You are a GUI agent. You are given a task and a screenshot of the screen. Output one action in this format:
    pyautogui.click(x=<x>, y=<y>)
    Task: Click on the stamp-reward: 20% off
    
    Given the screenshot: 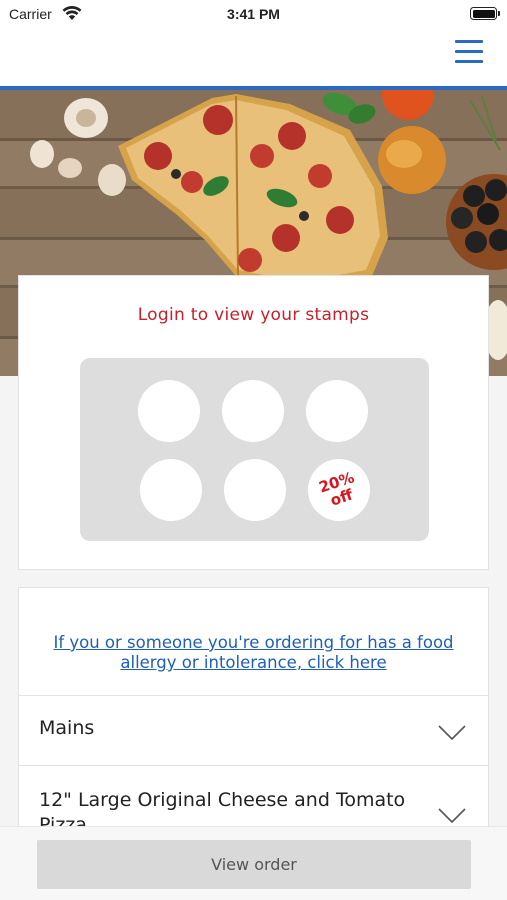 What is the action you would take?
    pyautogui.click(x=339, y=490)
    